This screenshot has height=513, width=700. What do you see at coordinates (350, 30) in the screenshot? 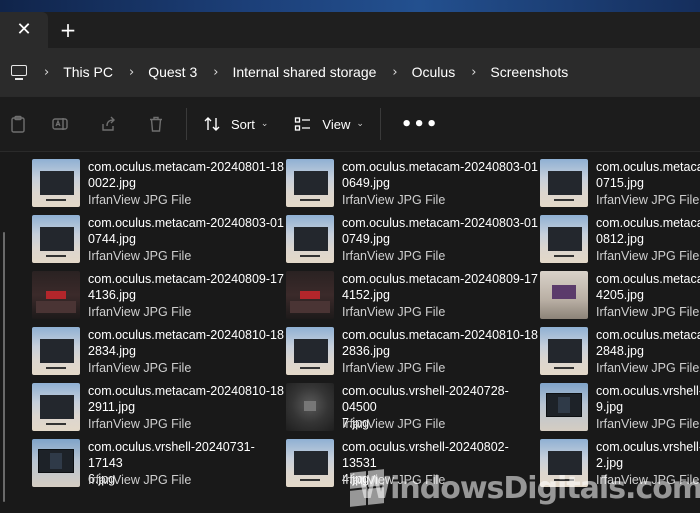
I see `title-bar: ✕ +` at bounding box center [350, 30].